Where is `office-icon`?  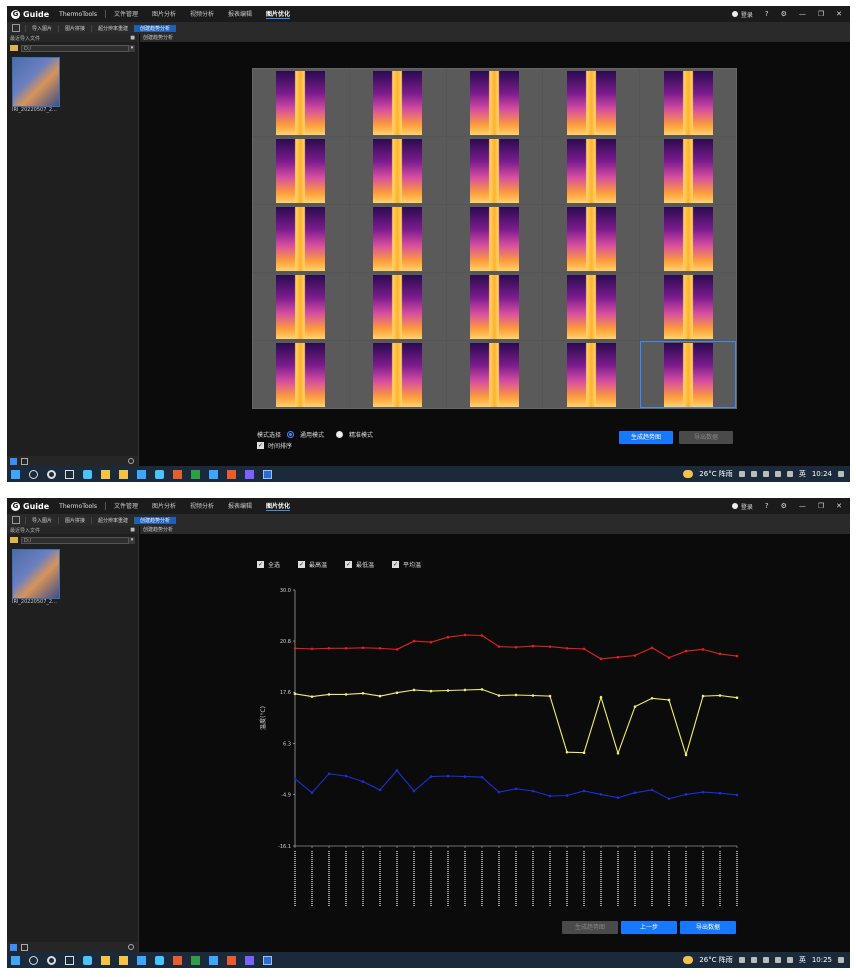 office-icon is located at coordinates (177, 960).